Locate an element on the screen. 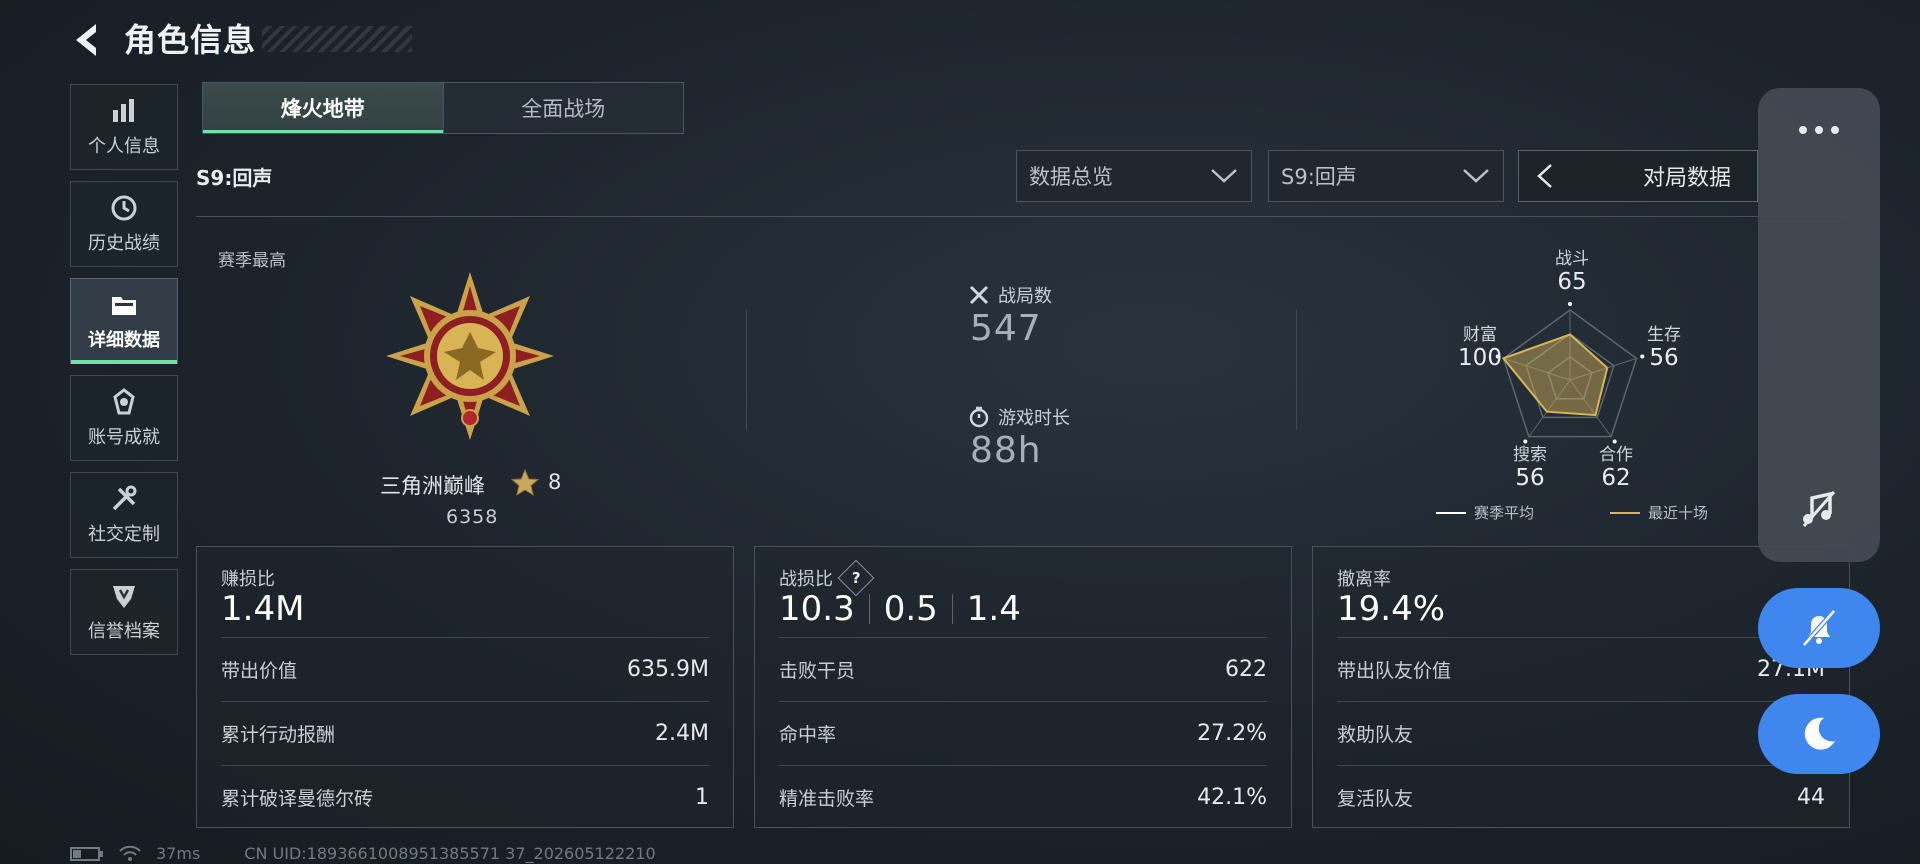  radar-value: 56 is located at coordinates (1530, 478).